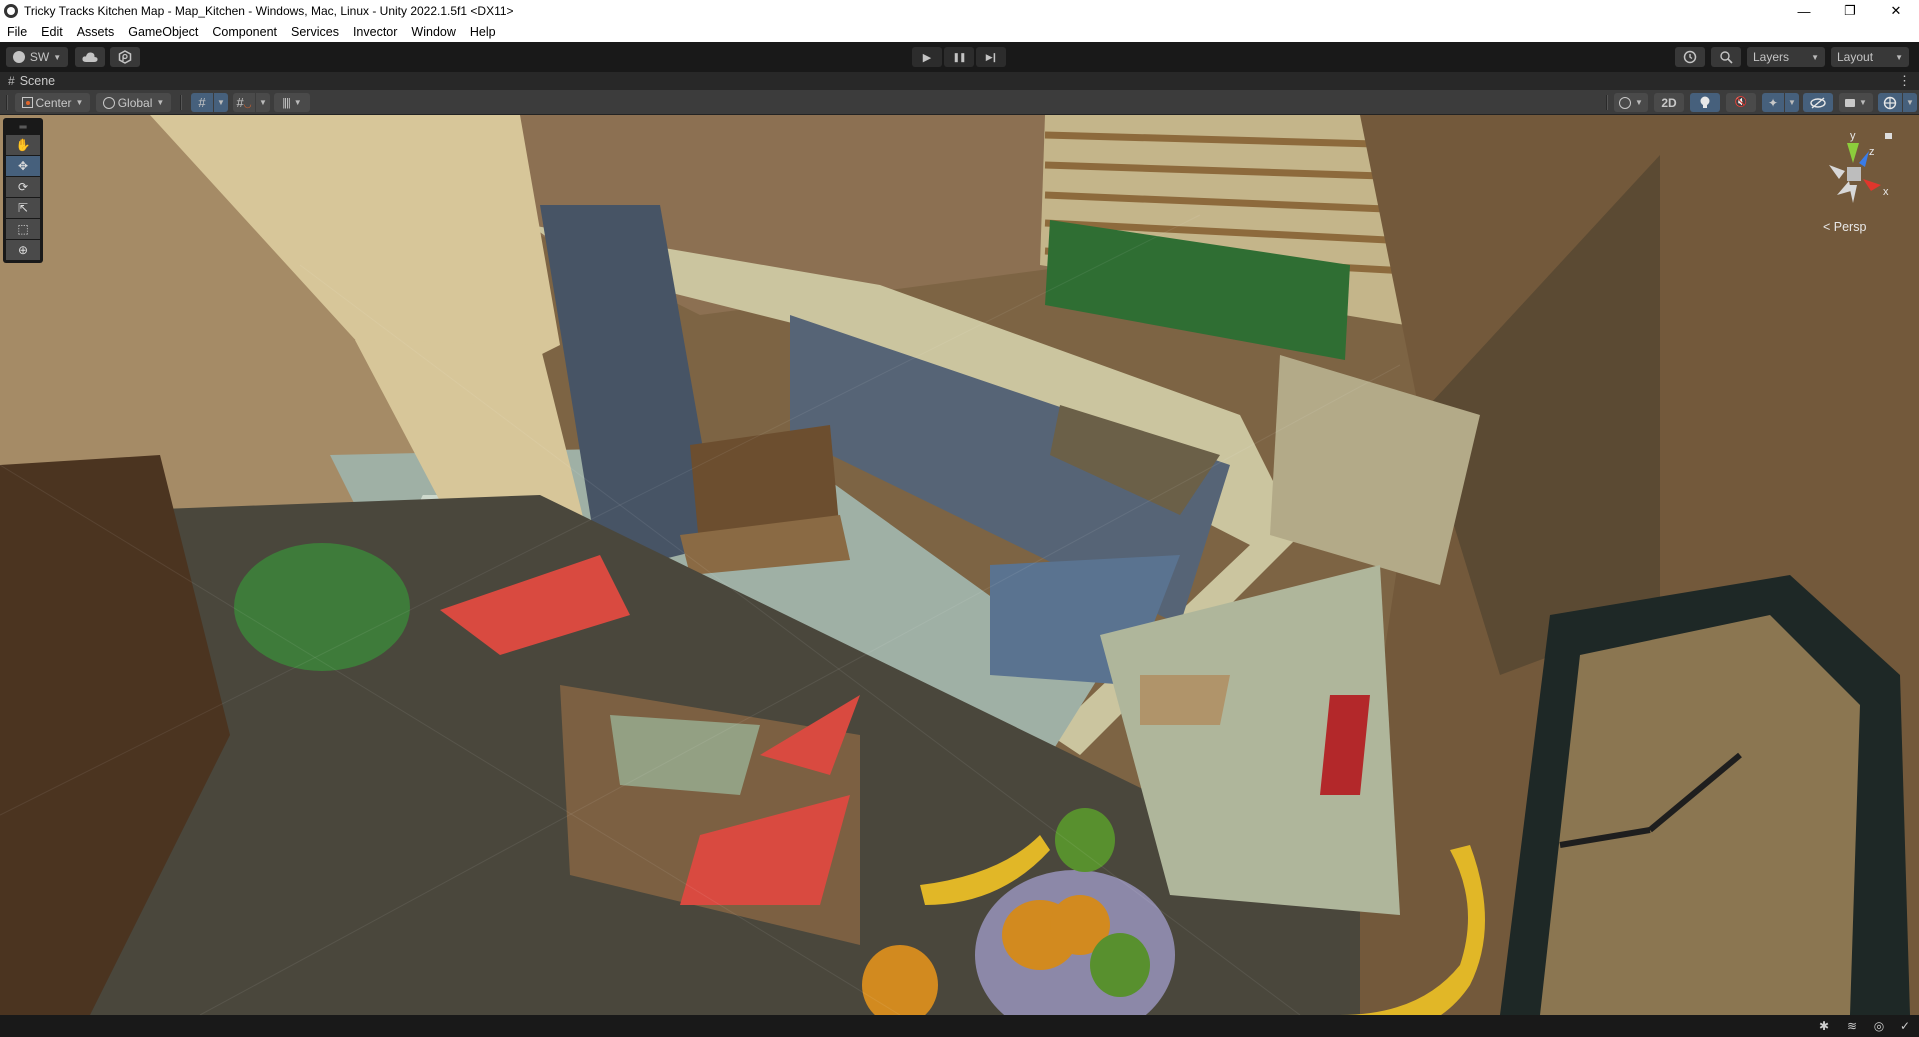 This screenshot has height=1037, width=1919. What do you see at coordinates (375, 32) in the screenshot?
I see `menu-invector: Invector` at bounding box center [375, 32].